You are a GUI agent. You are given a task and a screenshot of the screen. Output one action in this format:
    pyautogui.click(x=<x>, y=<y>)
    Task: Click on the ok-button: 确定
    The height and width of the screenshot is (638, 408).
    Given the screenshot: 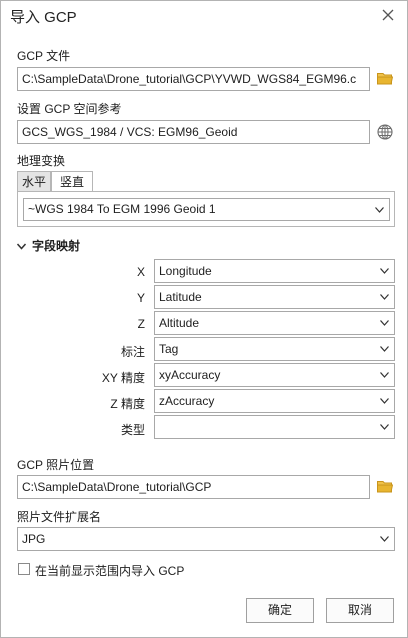 What is the action you would take?
    pyautogui.click(x=280, y=610)
    